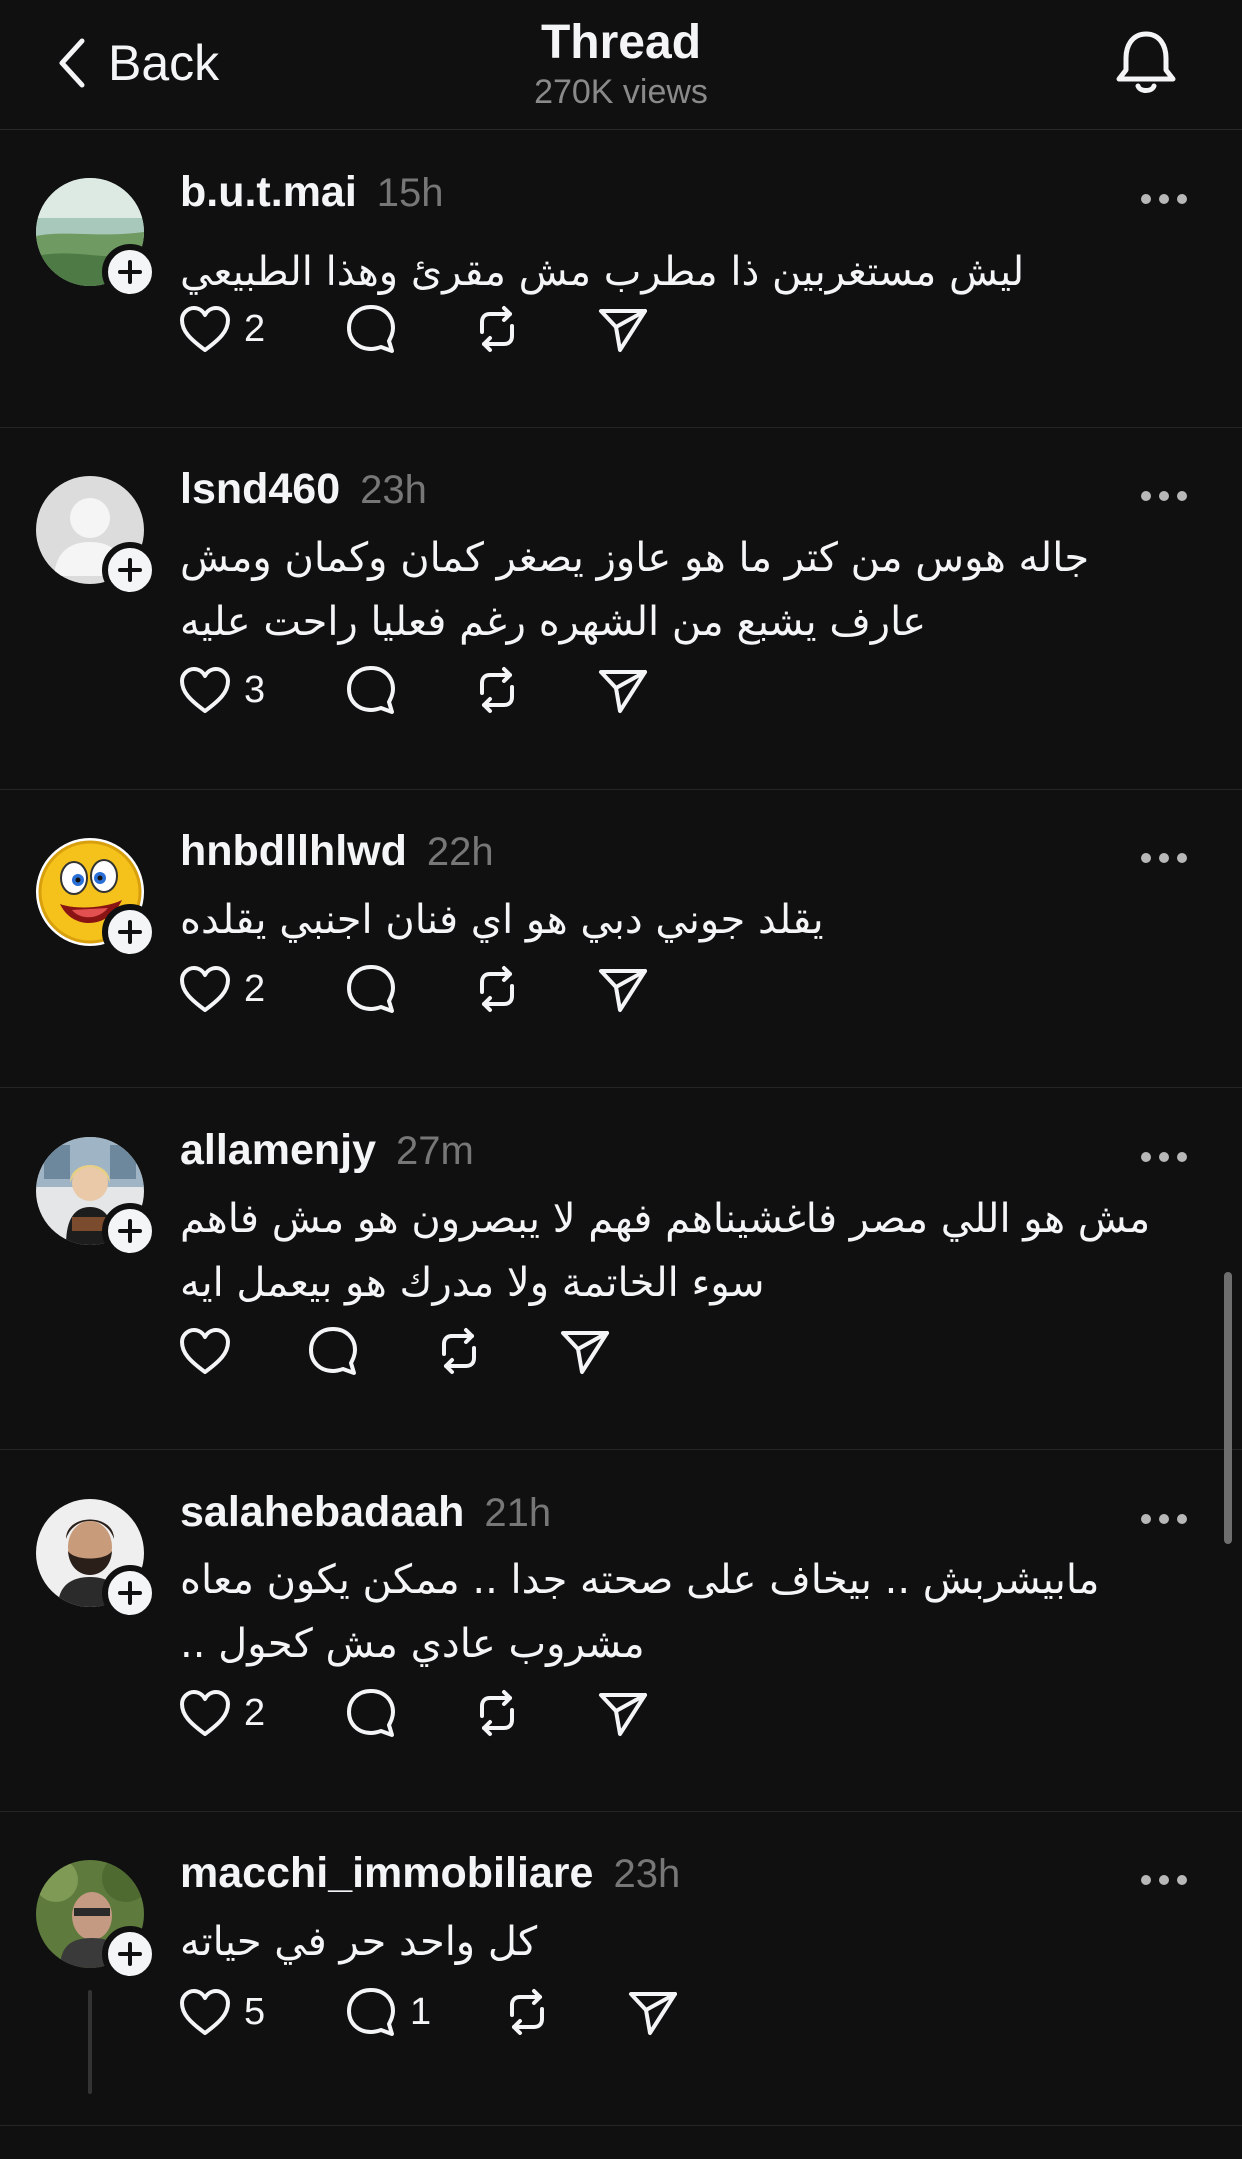  Describe the element at coordinates (1228, 1408) in the screenshot. I see `scrollbar` at that location.